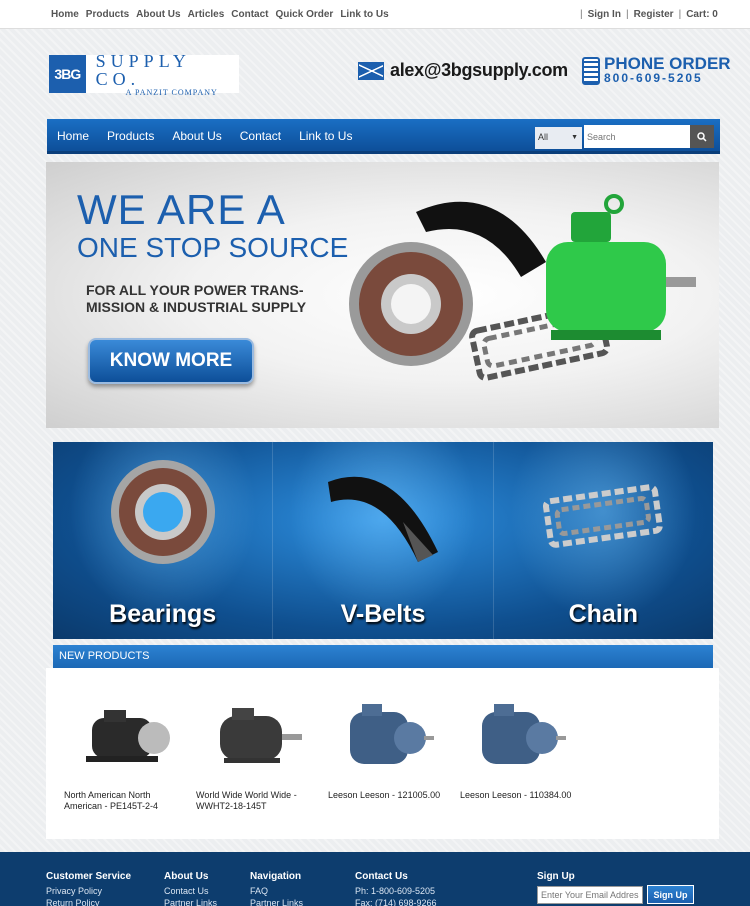  Describe the element at coordinates (171, 361) in the screenshot. I see `know-more-button: KNOW MORE` at that location.